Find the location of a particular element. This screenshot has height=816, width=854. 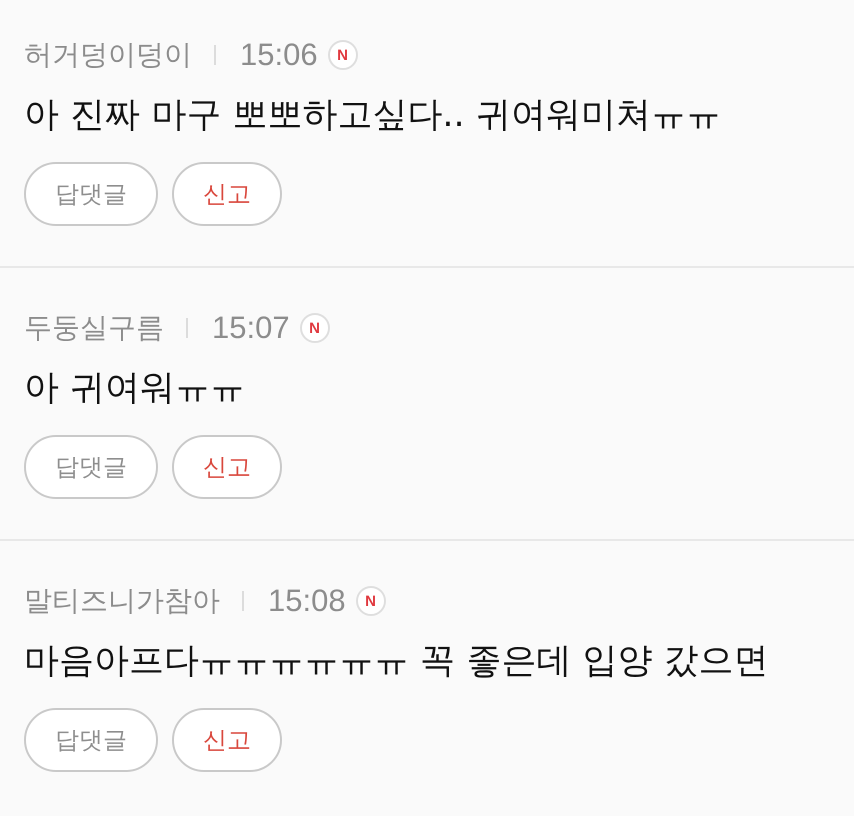

author-name: 두둥실구름 is located at coordinates (94, 328).